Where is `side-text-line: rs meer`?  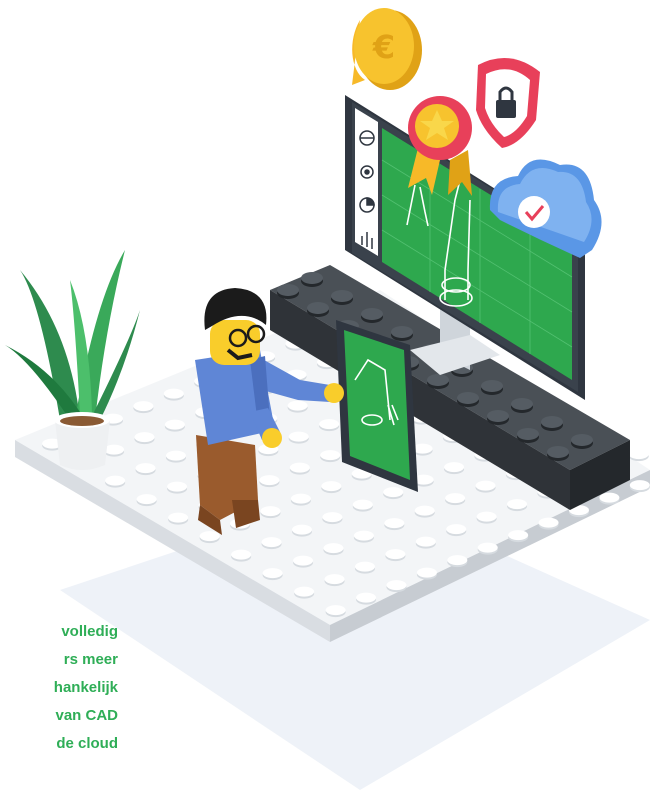
side-text-line: rs meer is located at coordinates (90, 659).